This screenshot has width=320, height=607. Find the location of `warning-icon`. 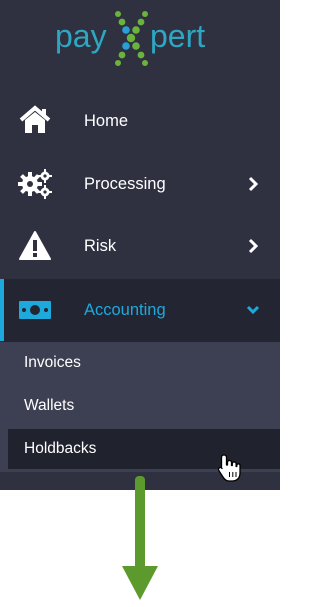

warning-icon is located at coordinates (35, 246).